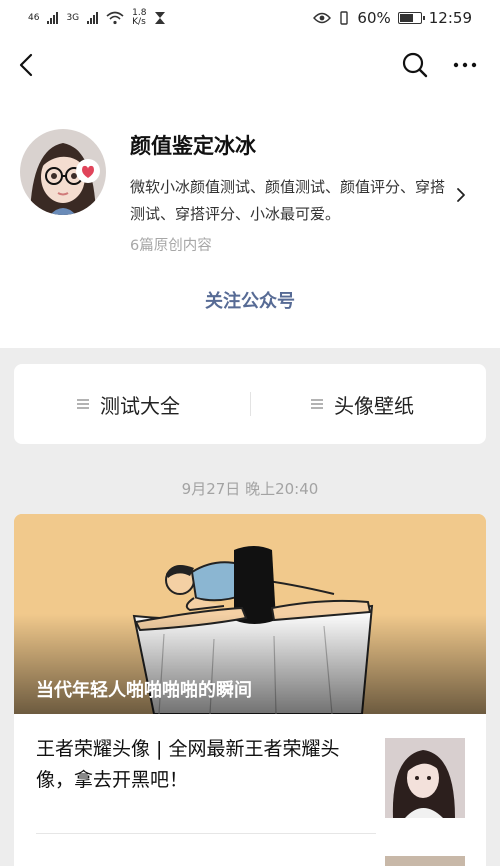  Describe the element at coordinates (461, 195) in the screenshot. I see `chevron-right-icon` at that location.